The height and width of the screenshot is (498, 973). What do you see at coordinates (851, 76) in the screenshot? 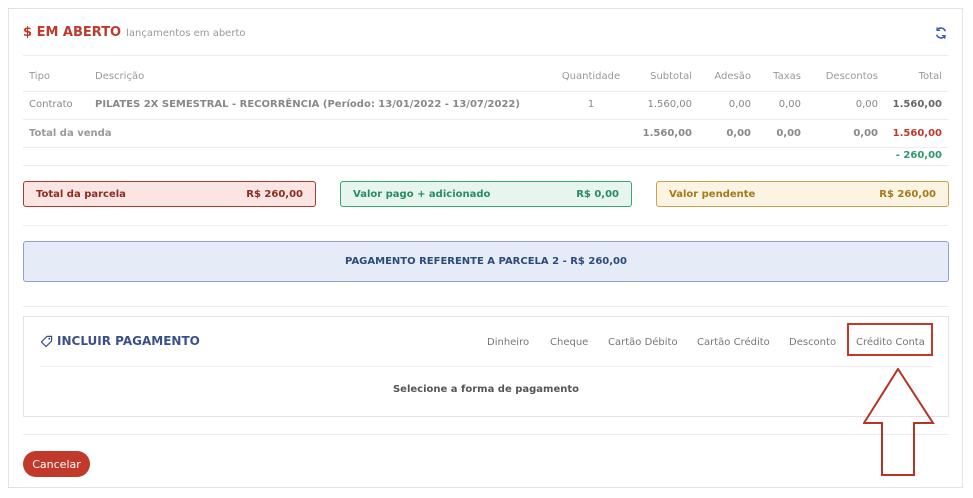
I see `col-descontos: Descontos` at bounding box center [851, 76].